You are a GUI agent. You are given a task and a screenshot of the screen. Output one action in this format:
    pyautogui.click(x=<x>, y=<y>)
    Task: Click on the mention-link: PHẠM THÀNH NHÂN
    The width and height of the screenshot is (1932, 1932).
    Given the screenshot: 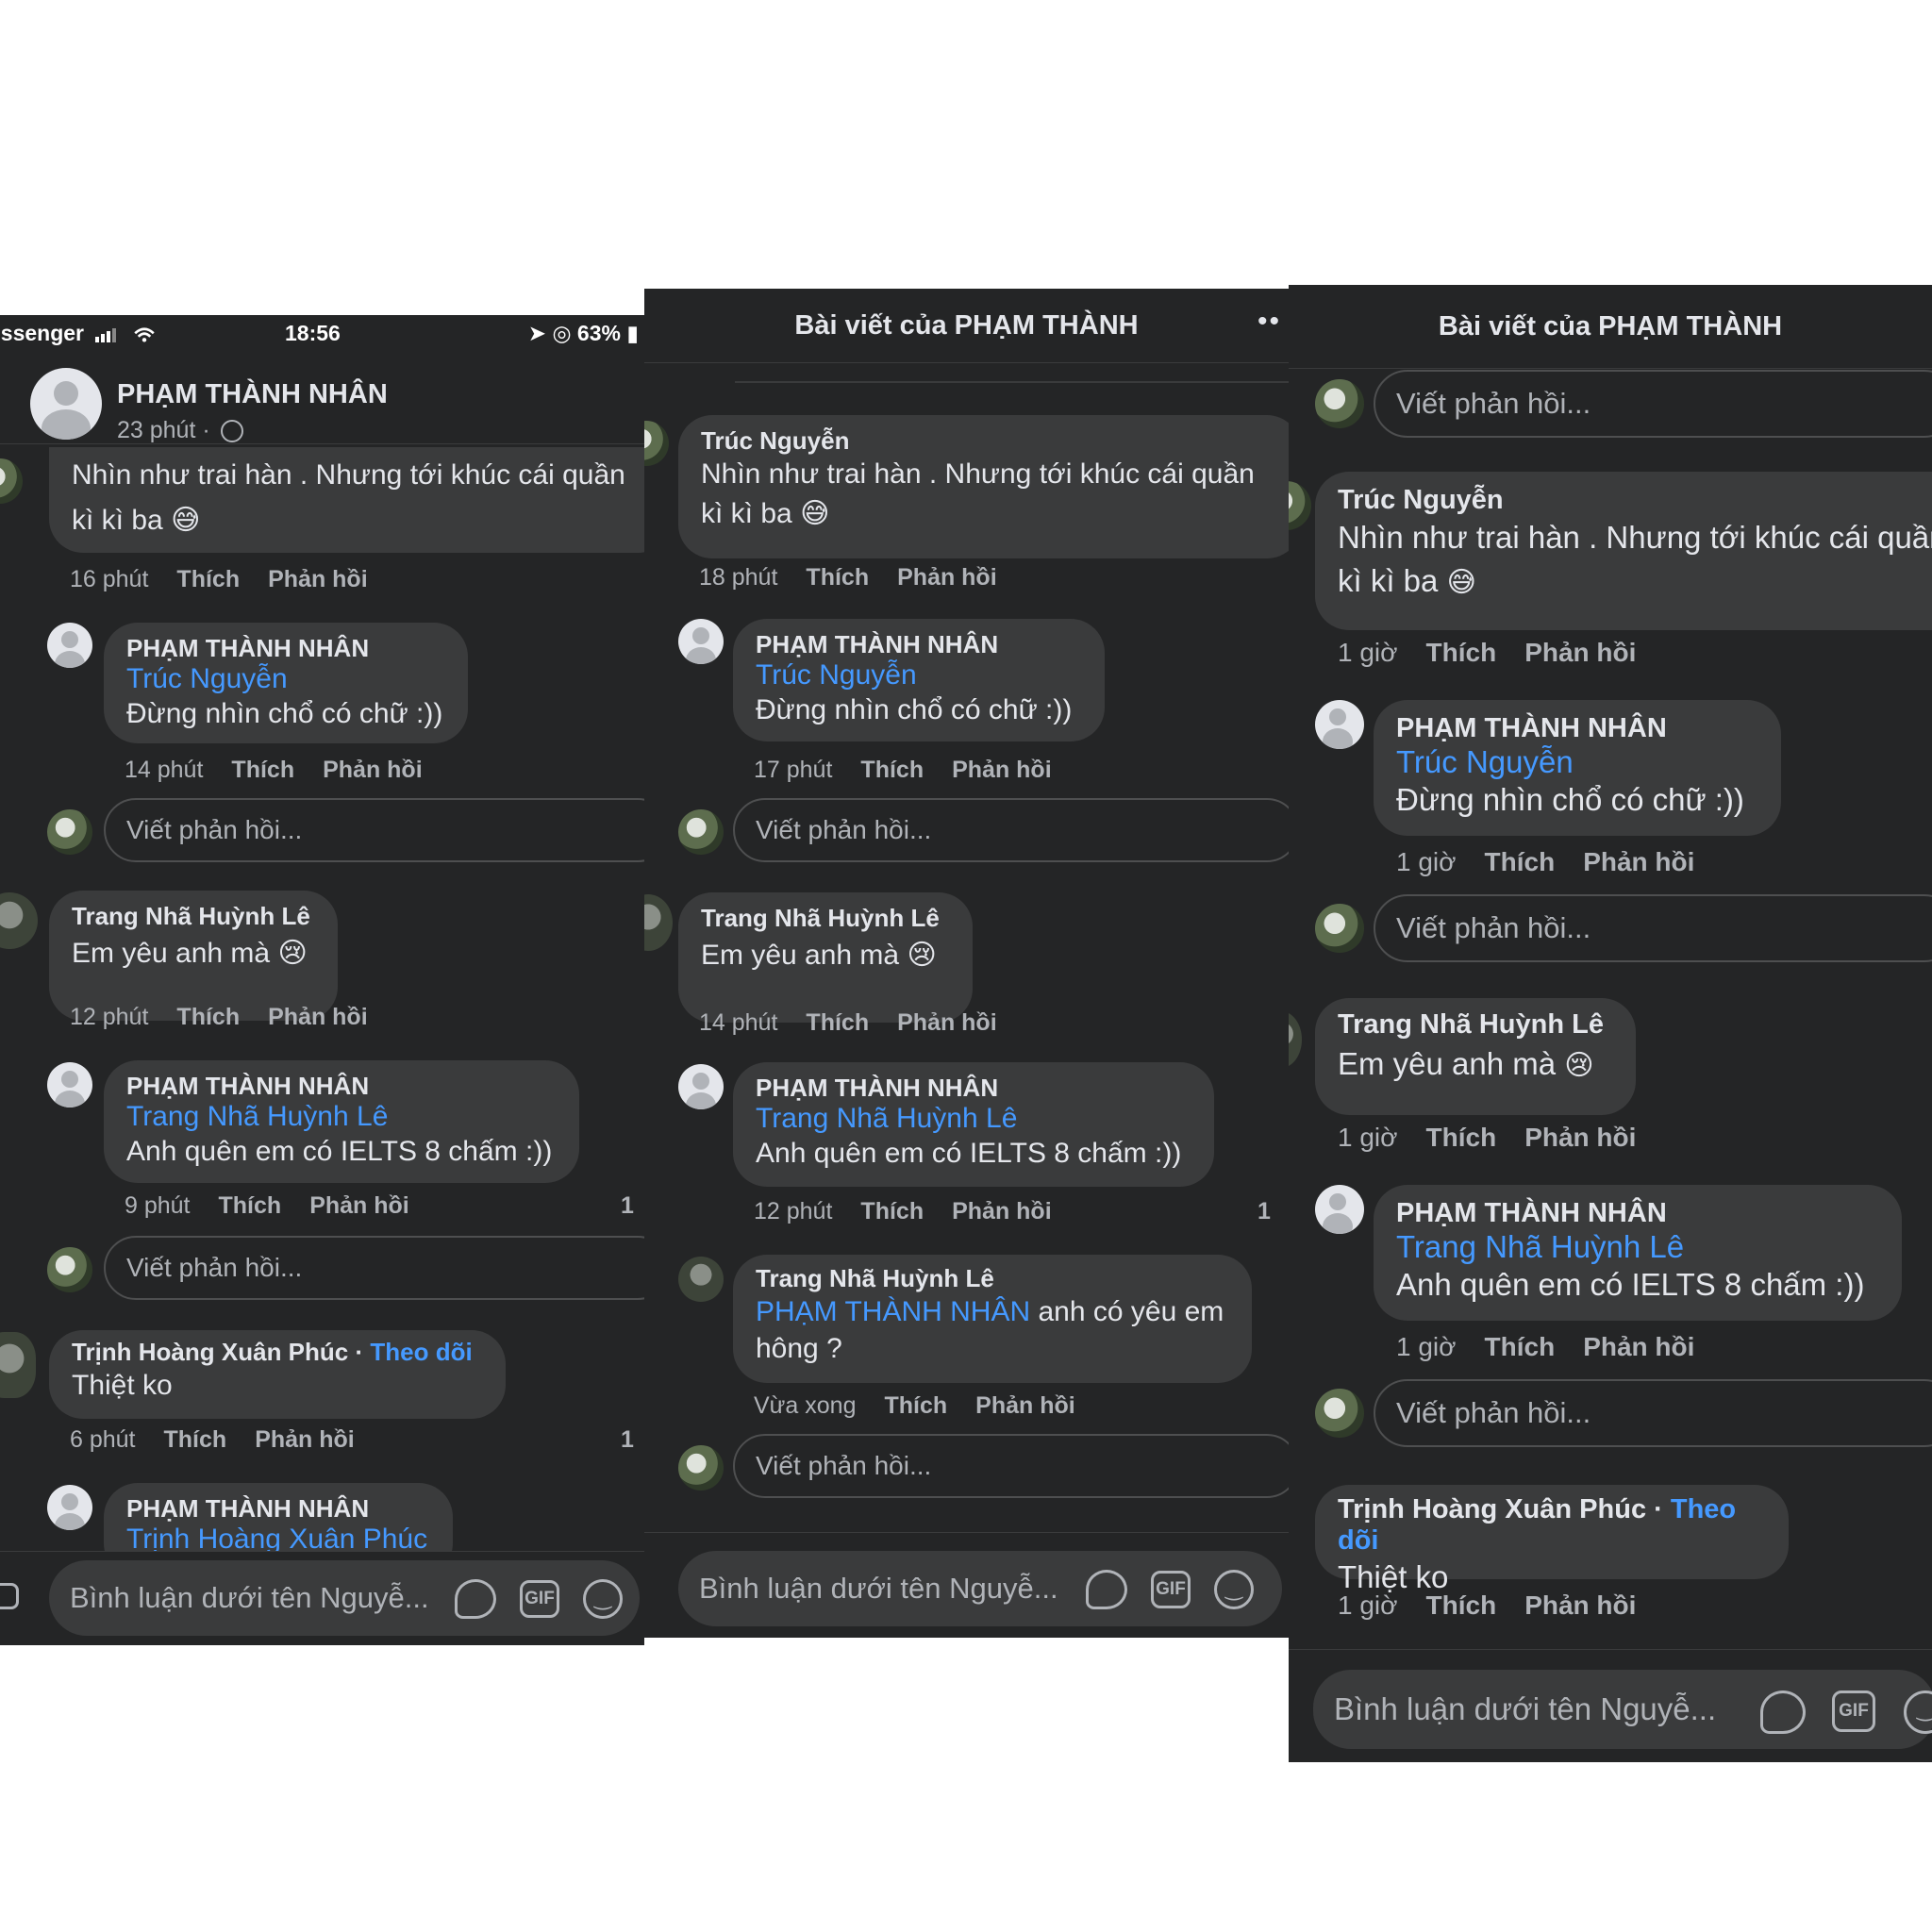 What is the action you would take?
    pyautogui.click(x=893, y=1312)
    